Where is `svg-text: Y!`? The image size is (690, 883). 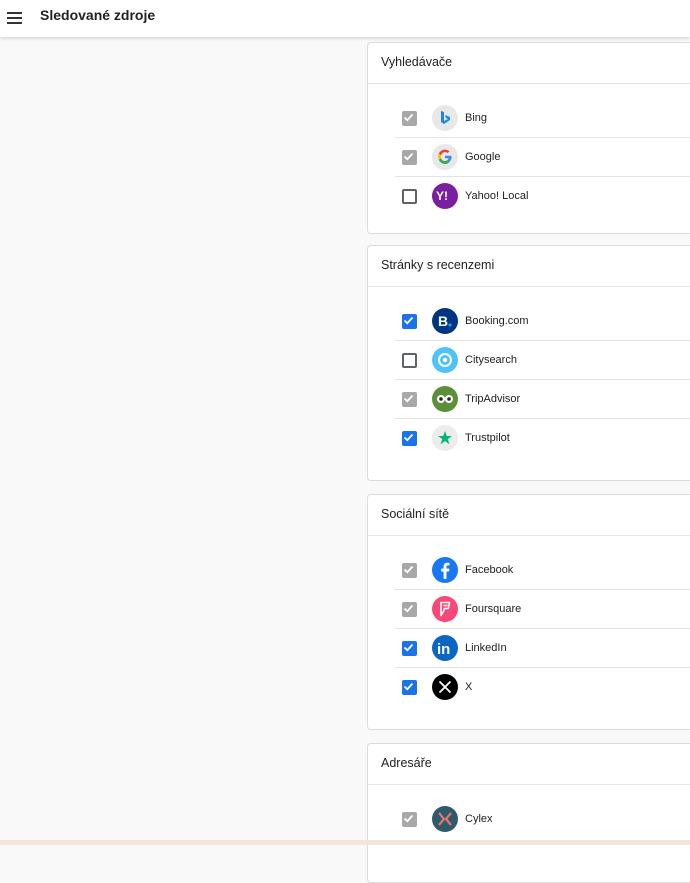 svg-text: Y! is located at coordinates (442, 196).